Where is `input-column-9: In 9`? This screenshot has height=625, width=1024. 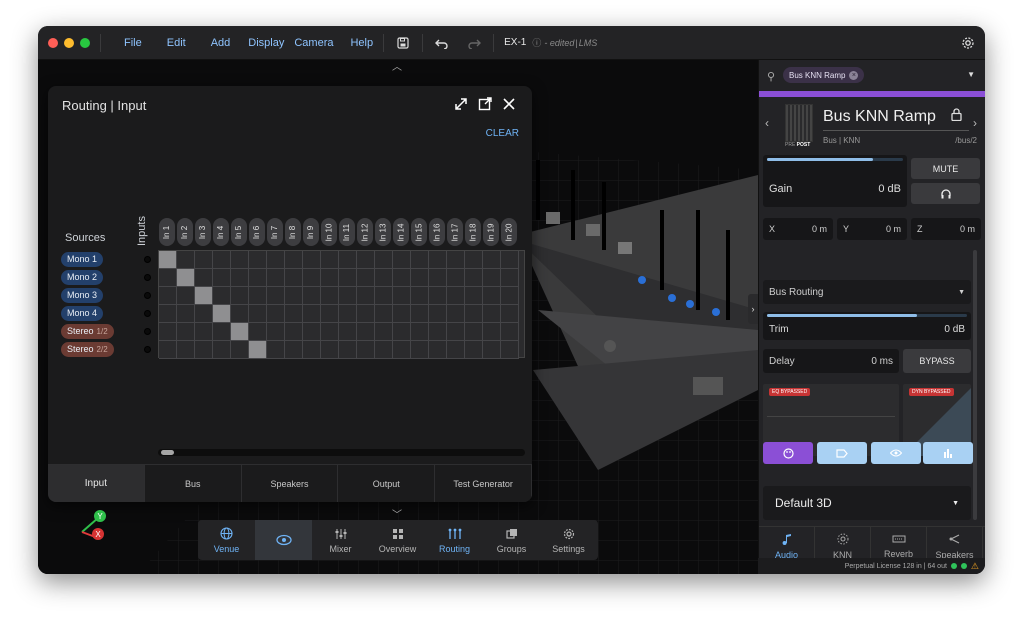
input-column-9: In 9 is located at coordinates (311, 232).